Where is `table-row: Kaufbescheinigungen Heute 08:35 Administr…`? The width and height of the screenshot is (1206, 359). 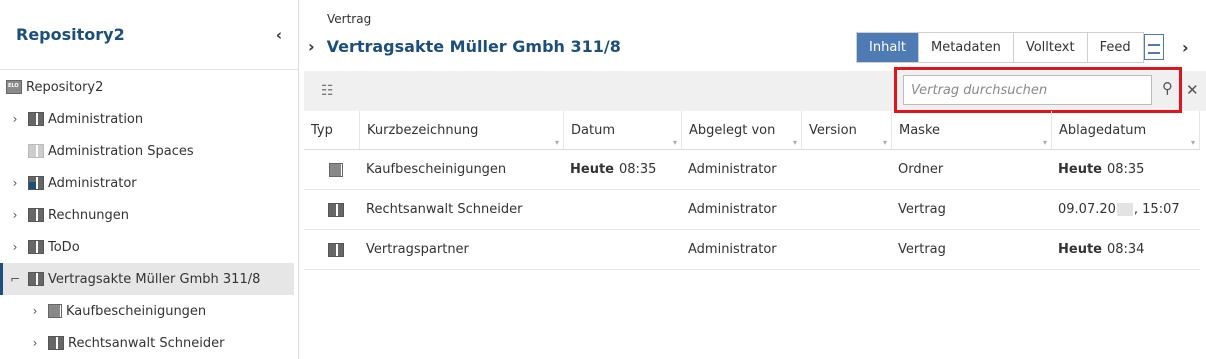 table-row: Kaufbescheinigungen Heute 08:35 Administr… is located at coordinates (752, 170).